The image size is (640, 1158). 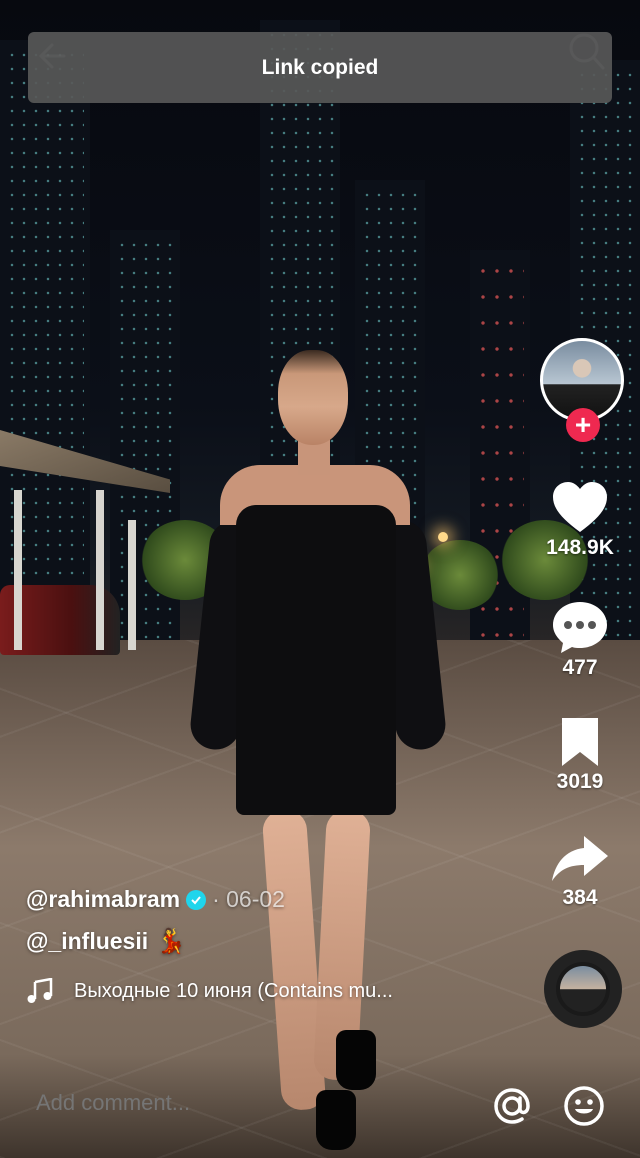 I want to click on verified-badge-icon, so click(x=196, y=899).